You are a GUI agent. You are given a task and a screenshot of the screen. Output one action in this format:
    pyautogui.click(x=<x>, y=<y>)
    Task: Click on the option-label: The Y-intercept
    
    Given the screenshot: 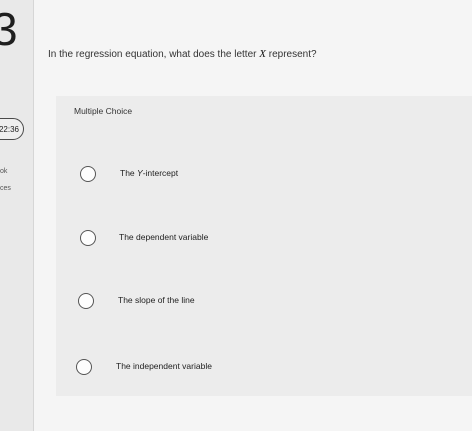 What is the action you would take?
    pyautogui.click(x=149, y=173)
    